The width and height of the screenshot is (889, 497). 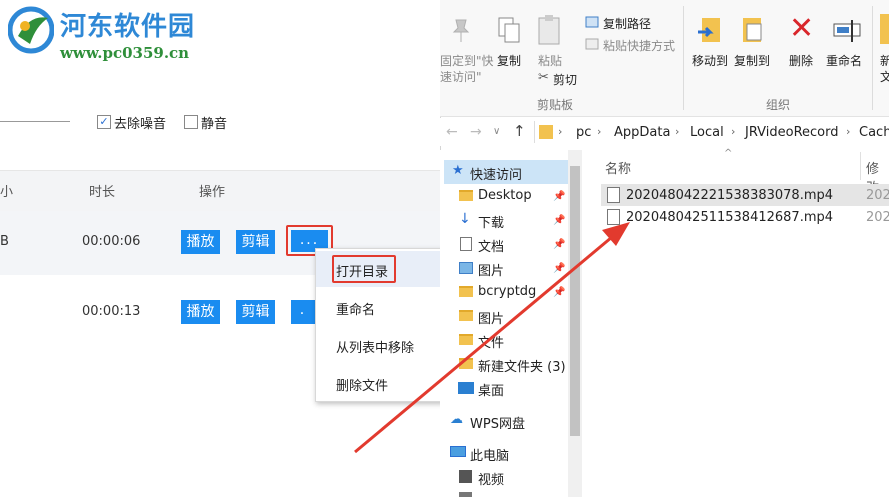 I want to click on move-to-button: 移动到, so click(x=710, y=60).